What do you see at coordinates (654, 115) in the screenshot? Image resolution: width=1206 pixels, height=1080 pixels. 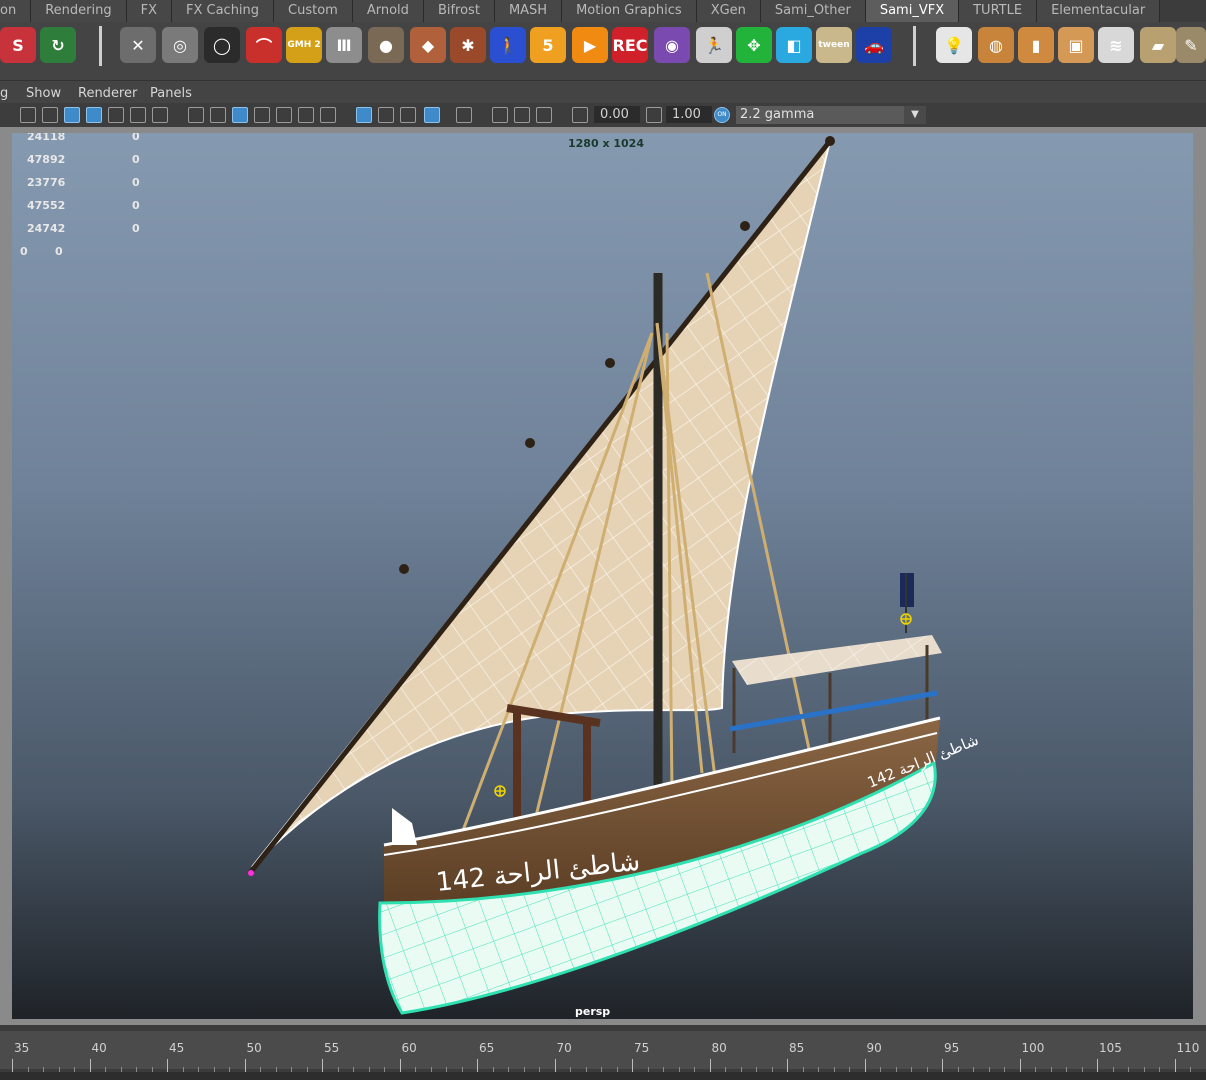 I see `gamma-icon` at bounding box center [654, 115].